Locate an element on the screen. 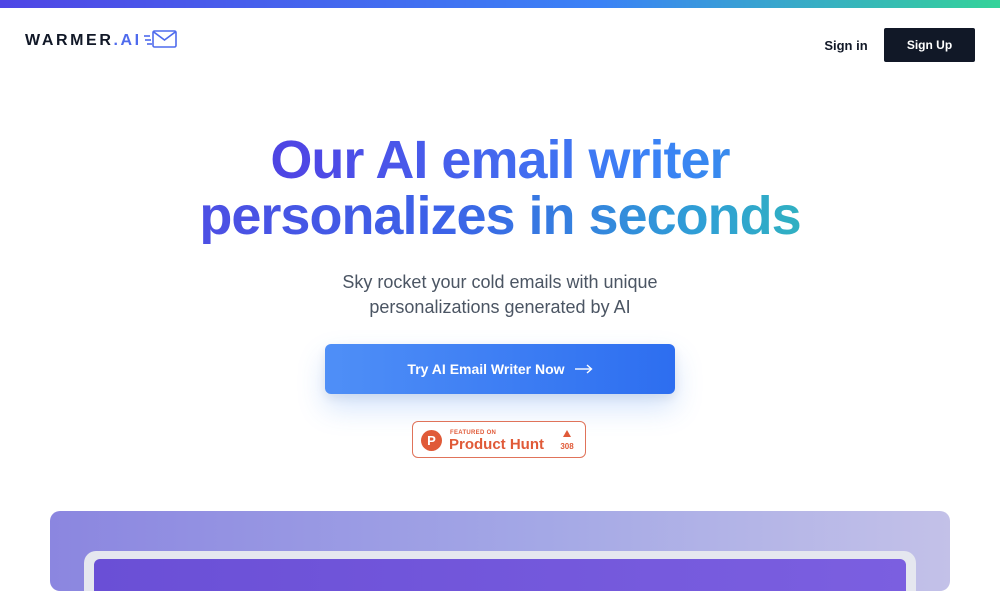 This screenshot has width=1000, height=591. logo-text-suffix: .AI is located at coordinates (127, 40).